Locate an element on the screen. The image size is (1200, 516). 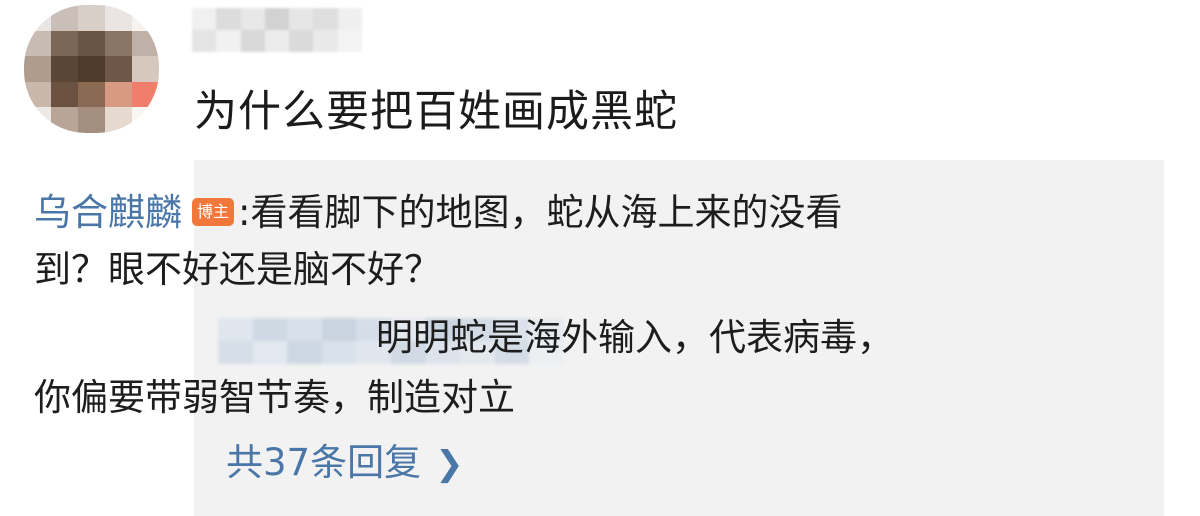
view-all-replies-link: 共37条回复 ❯ is located at coordinates (345, 463).